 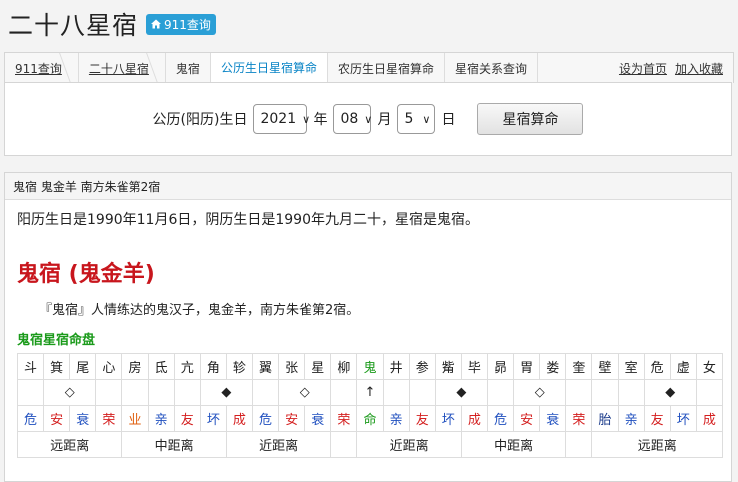 I want to click on relations-row: 危安衰荣业亲友坏成危安衰荣命亲友坏成危安衰荣胎亲友坏成, so click(x=370, y=418).